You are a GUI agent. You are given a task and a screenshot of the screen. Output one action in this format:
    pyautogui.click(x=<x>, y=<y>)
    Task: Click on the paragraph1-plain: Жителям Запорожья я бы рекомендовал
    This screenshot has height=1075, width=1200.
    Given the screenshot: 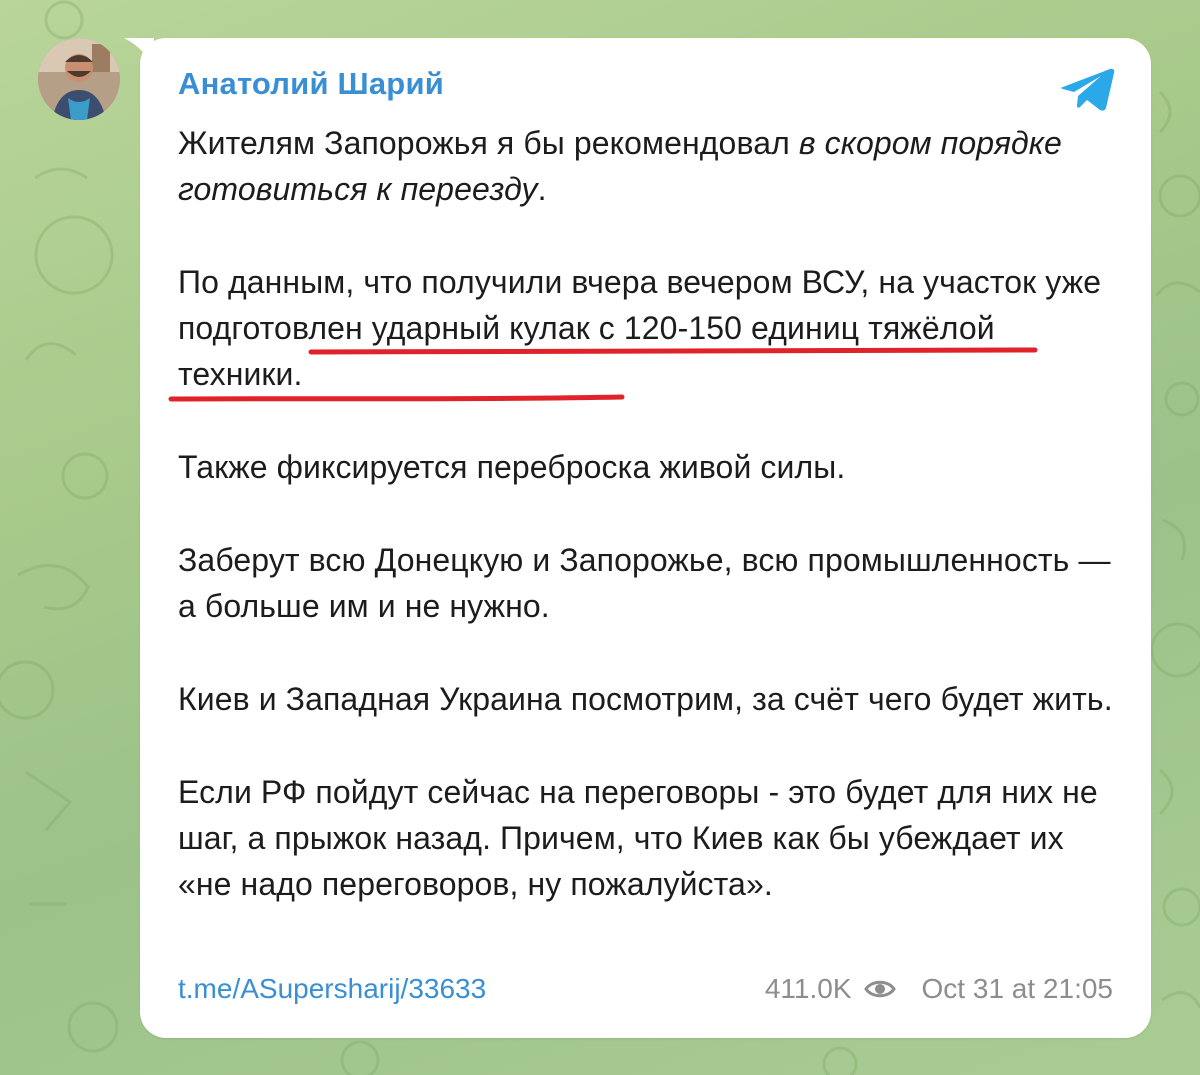 What is the action you would take?
    pyautogui.click(x=488, y=143)
    